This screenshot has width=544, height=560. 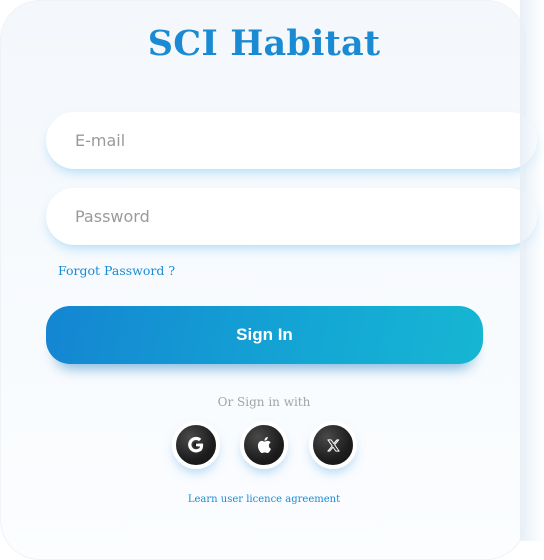 I want to click on google-icon, so click(x=196, y=444).